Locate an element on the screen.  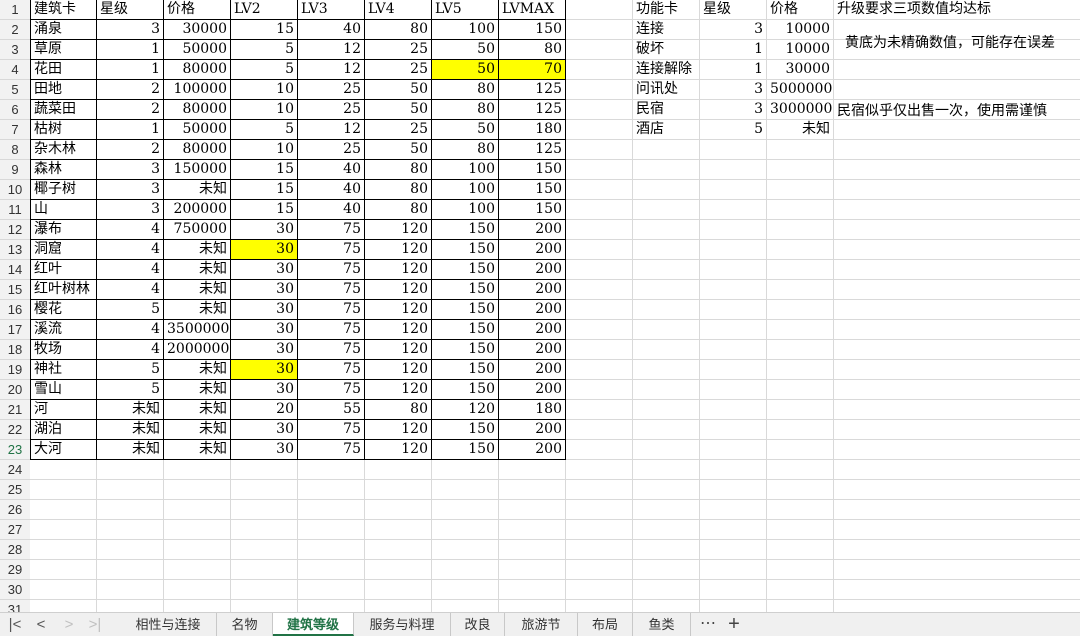
cell-L14 is located at coordinates (800, 270).